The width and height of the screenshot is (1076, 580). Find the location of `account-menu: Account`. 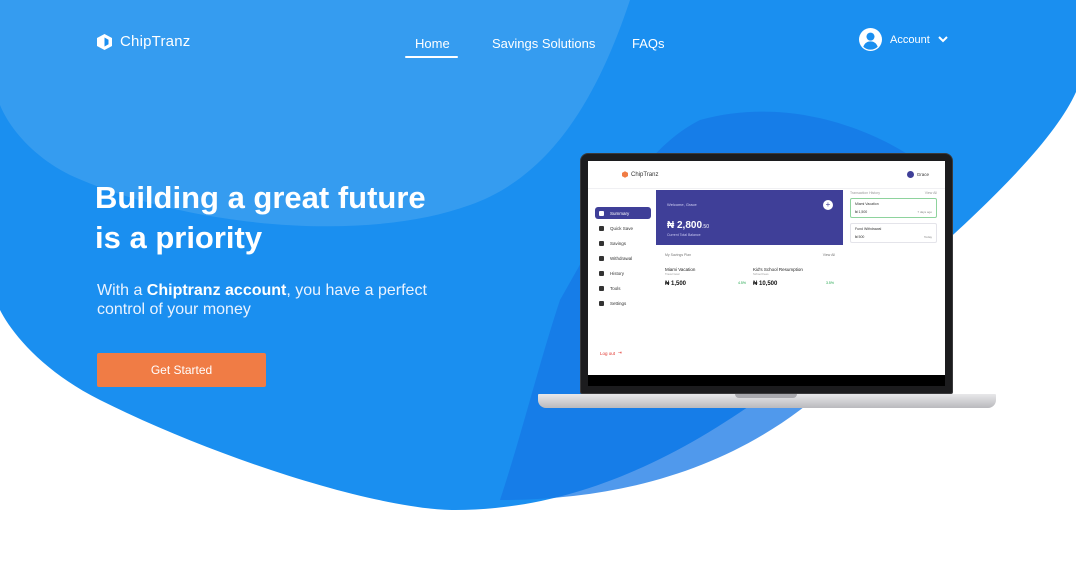

account-menu: Account is located at coordinates (903, 39).